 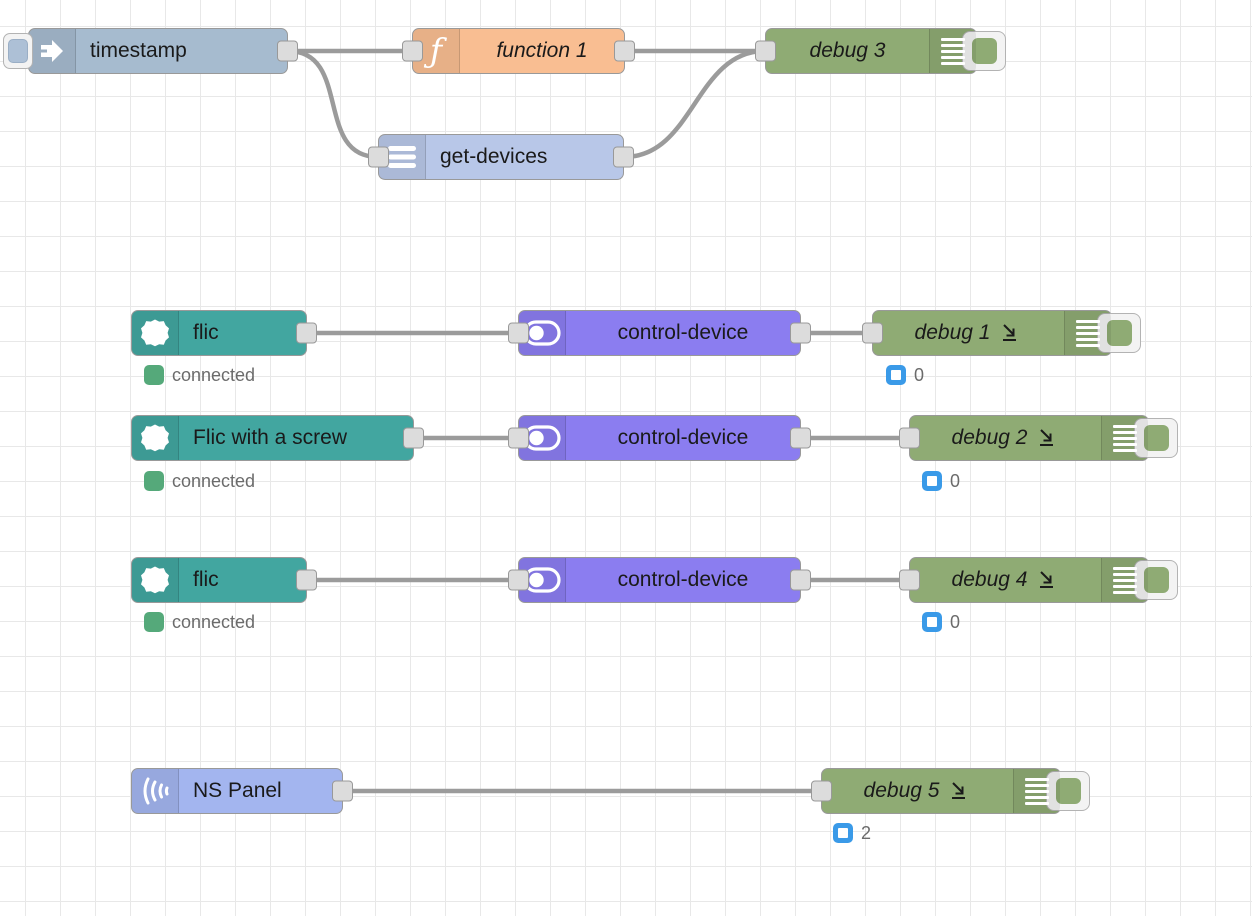 I want to click on node-label-text: debug 1, so click(x=952, y=332).